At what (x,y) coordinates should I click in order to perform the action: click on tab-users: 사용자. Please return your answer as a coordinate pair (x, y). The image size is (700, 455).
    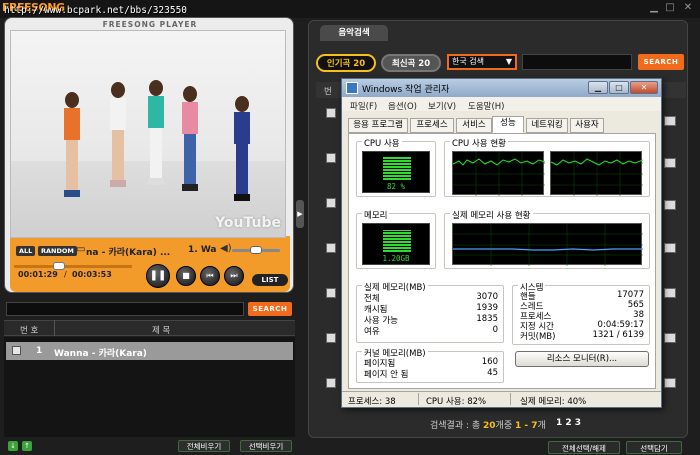
    Looking at the image, I should click on (587, 125).